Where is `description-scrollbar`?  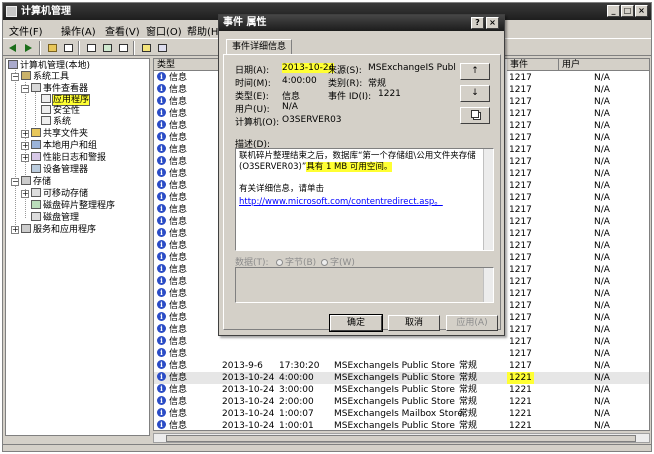
description-scrollbar is located at coordinates (488, 199).